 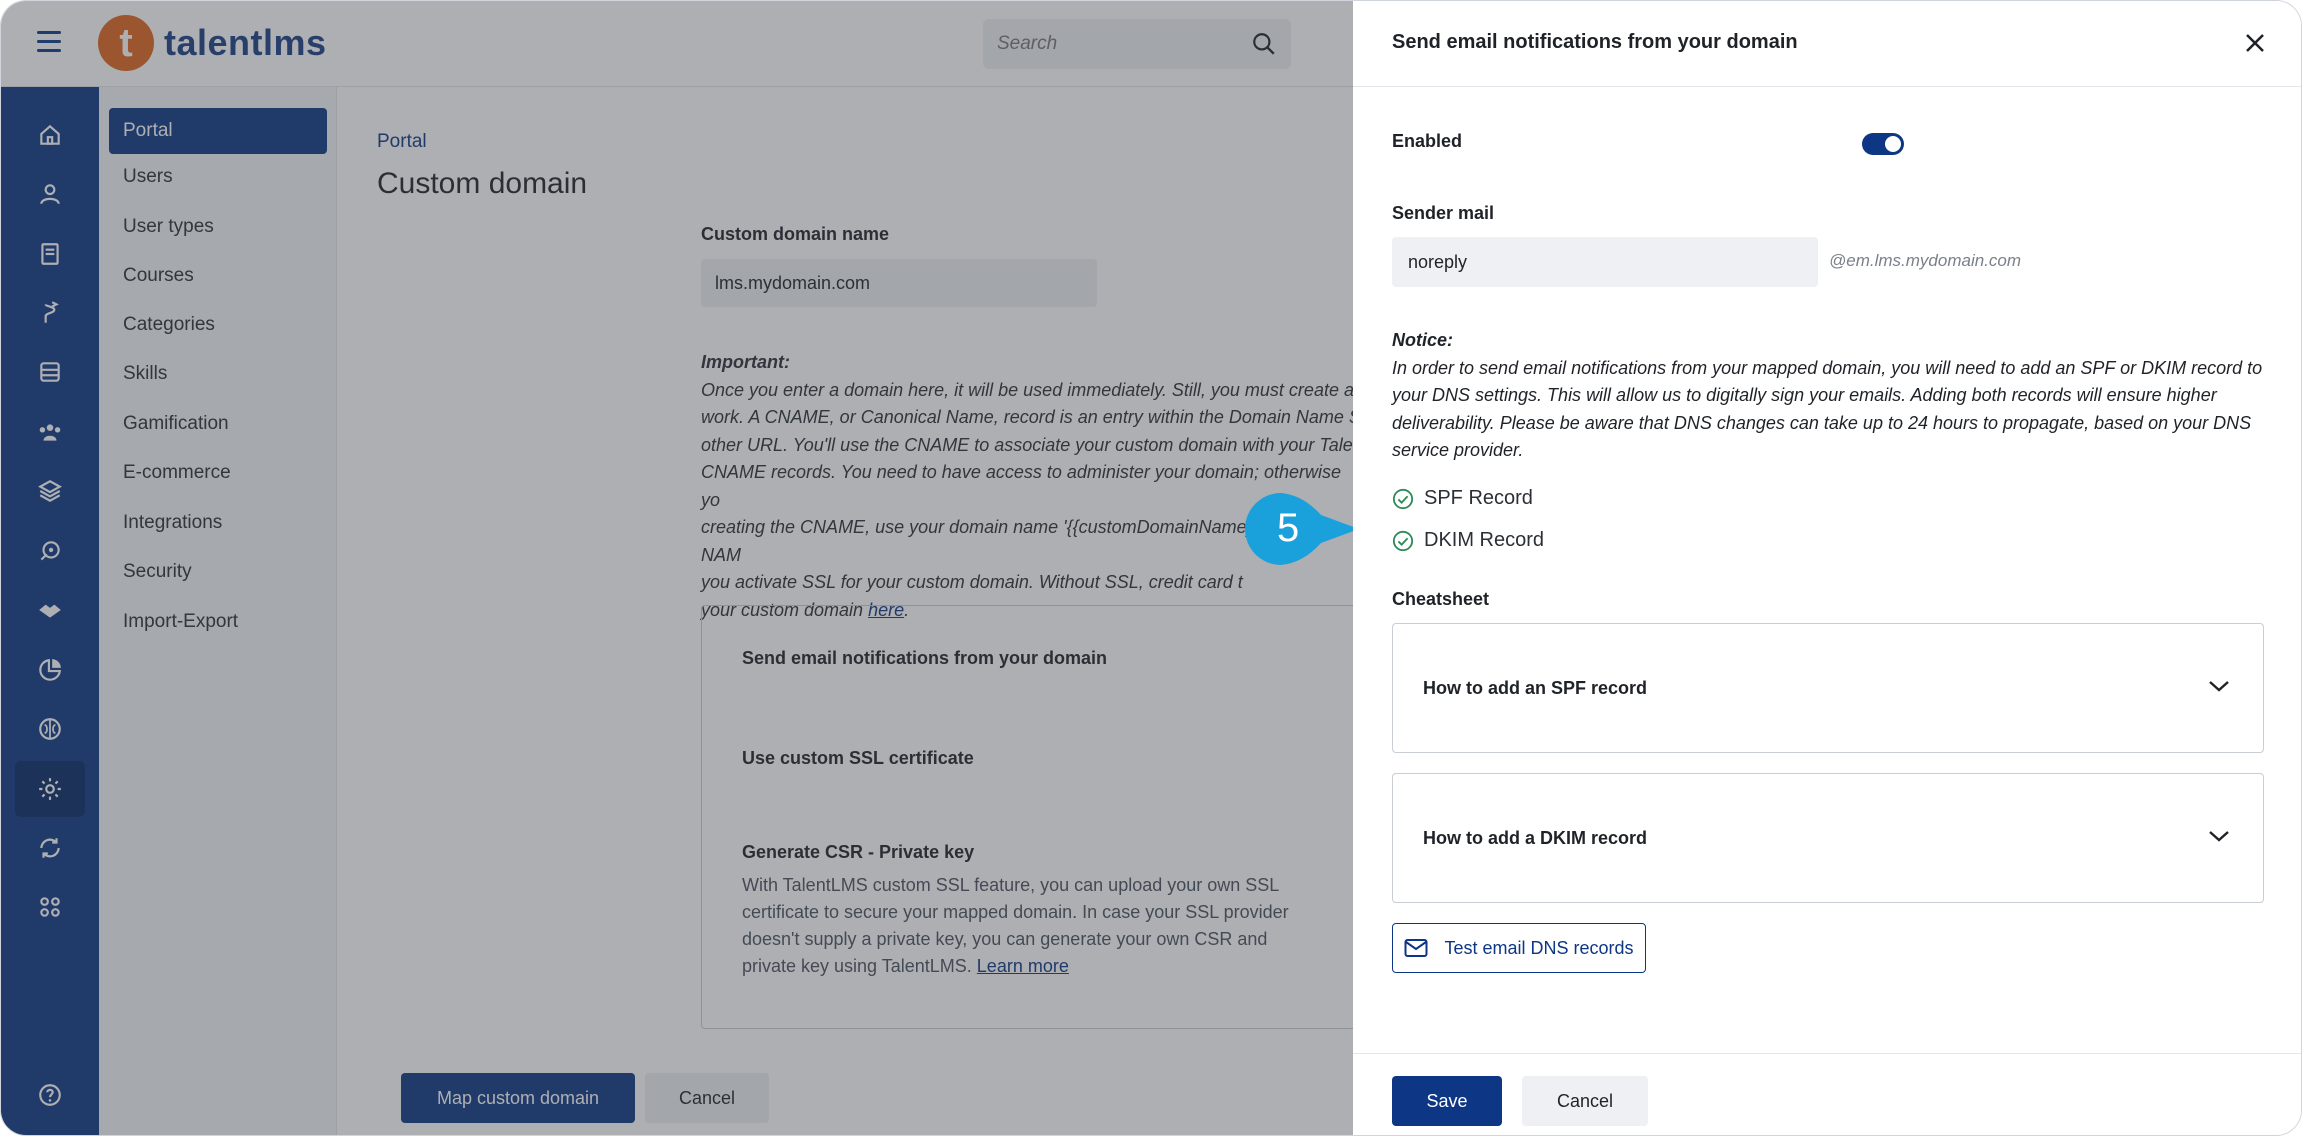 What do you see at coordinates (1828, 688) in the screenshot?
I see `spf-accordion: How to add an SPF record` at bounding box center [1828, 688].